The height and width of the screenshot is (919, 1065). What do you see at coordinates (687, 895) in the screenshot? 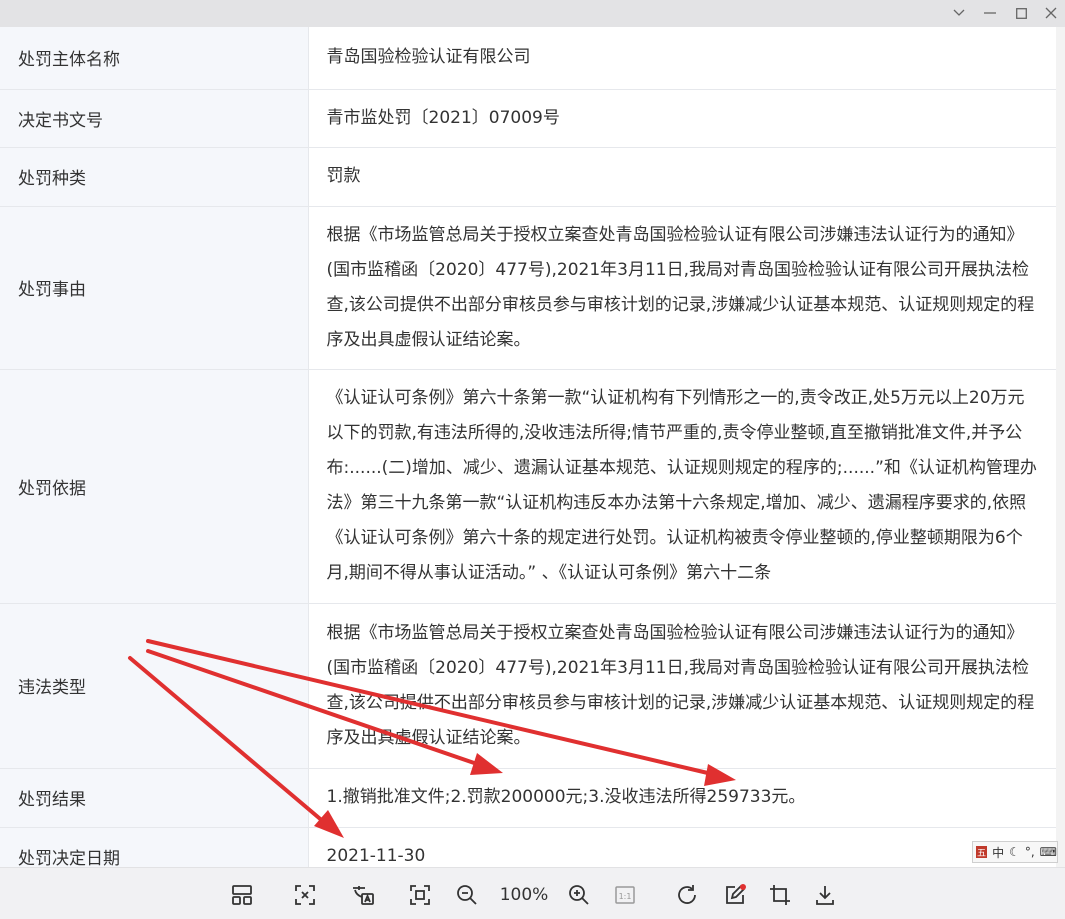
I see `rotate-icon` at bounding box center [687, 895].